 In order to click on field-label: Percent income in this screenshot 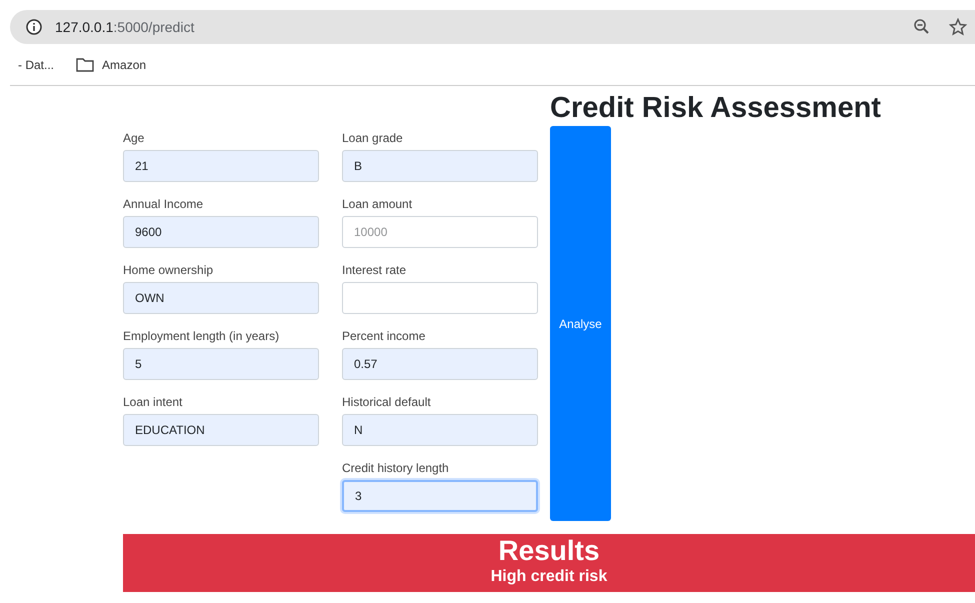, I will do `click(384, 336)`.